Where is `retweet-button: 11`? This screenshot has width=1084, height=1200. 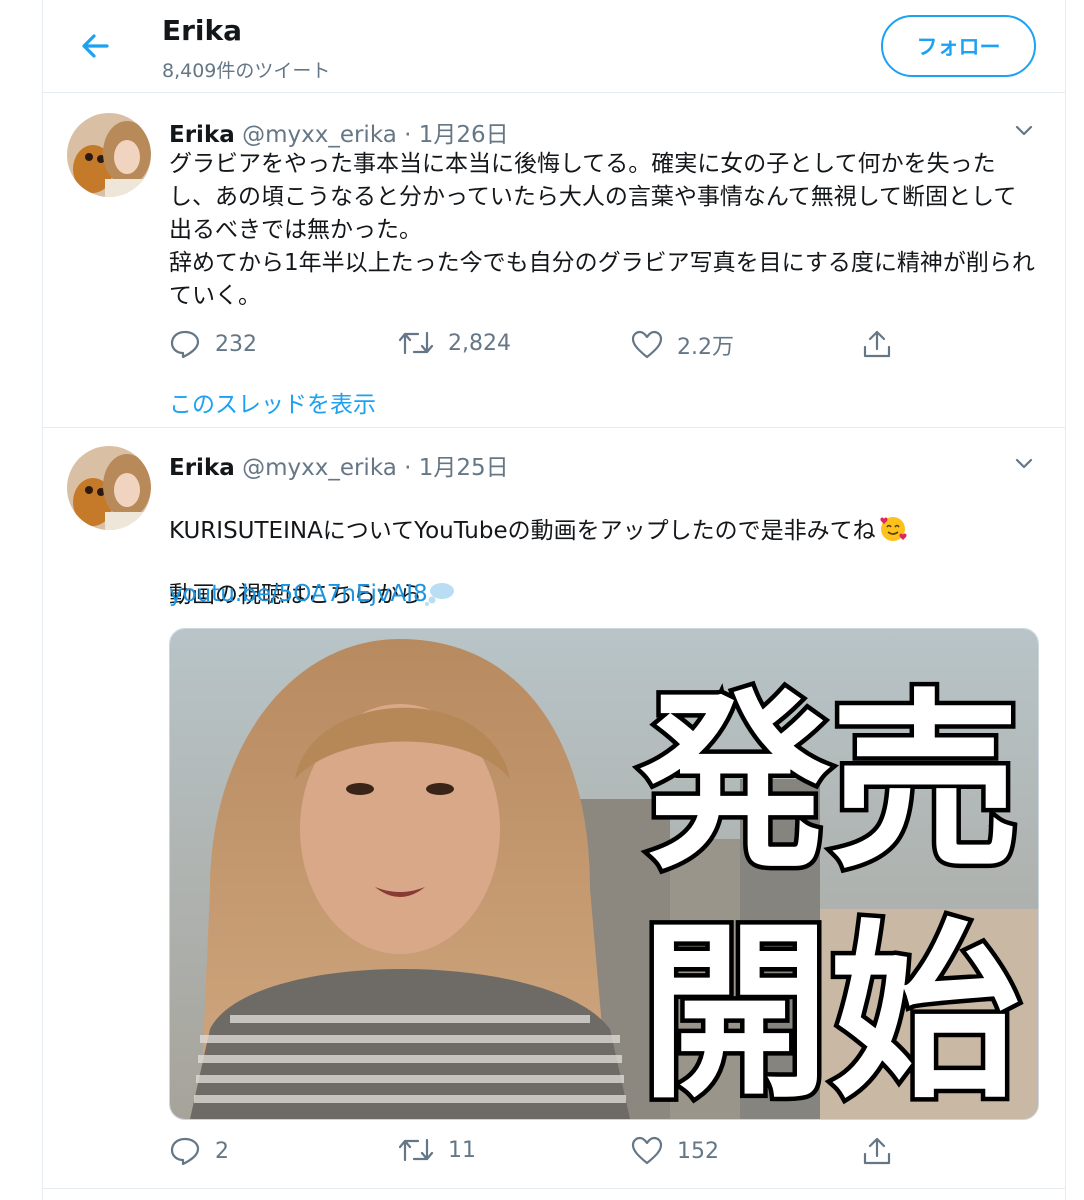 retweet-button: 11 is located at coordinates (437, 1150).